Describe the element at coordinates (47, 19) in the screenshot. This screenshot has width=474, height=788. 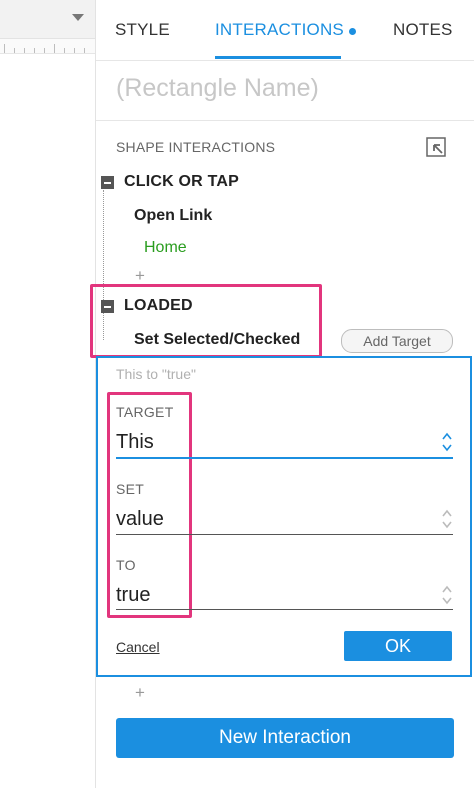
I see `canvas-toolbar` at that location.